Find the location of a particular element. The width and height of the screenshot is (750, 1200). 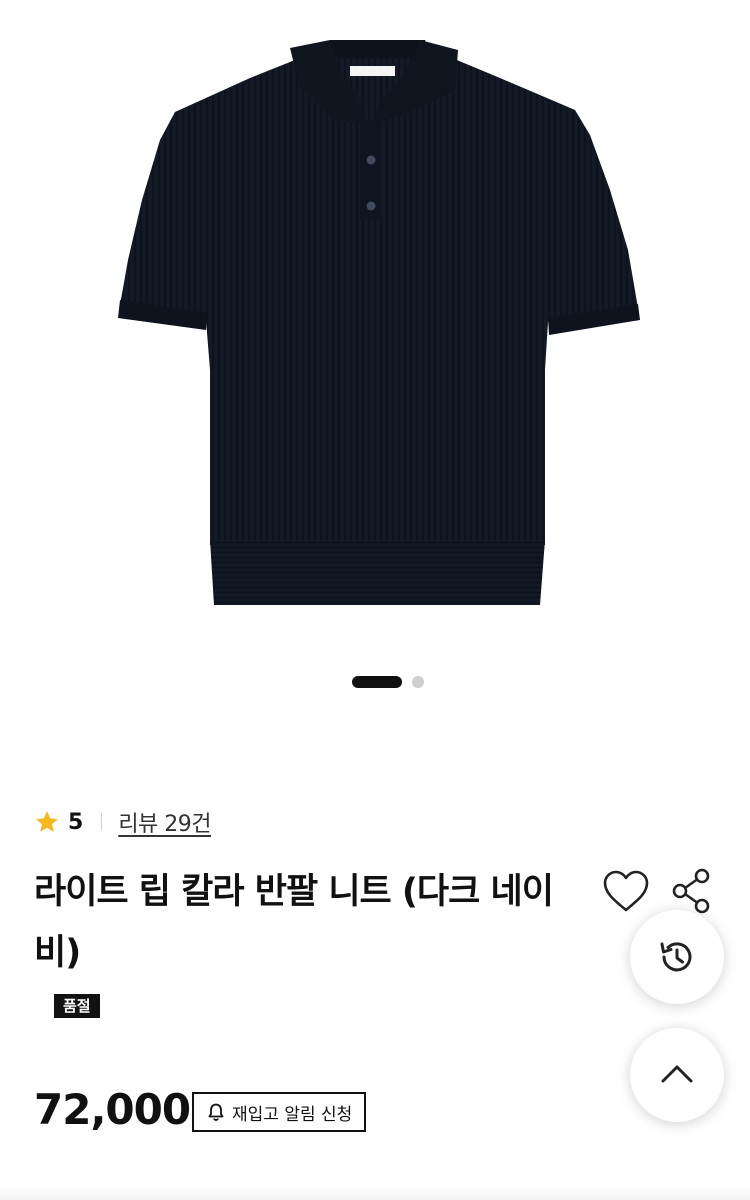

product-price: 72,000 is located at coordinates (112, 1109).